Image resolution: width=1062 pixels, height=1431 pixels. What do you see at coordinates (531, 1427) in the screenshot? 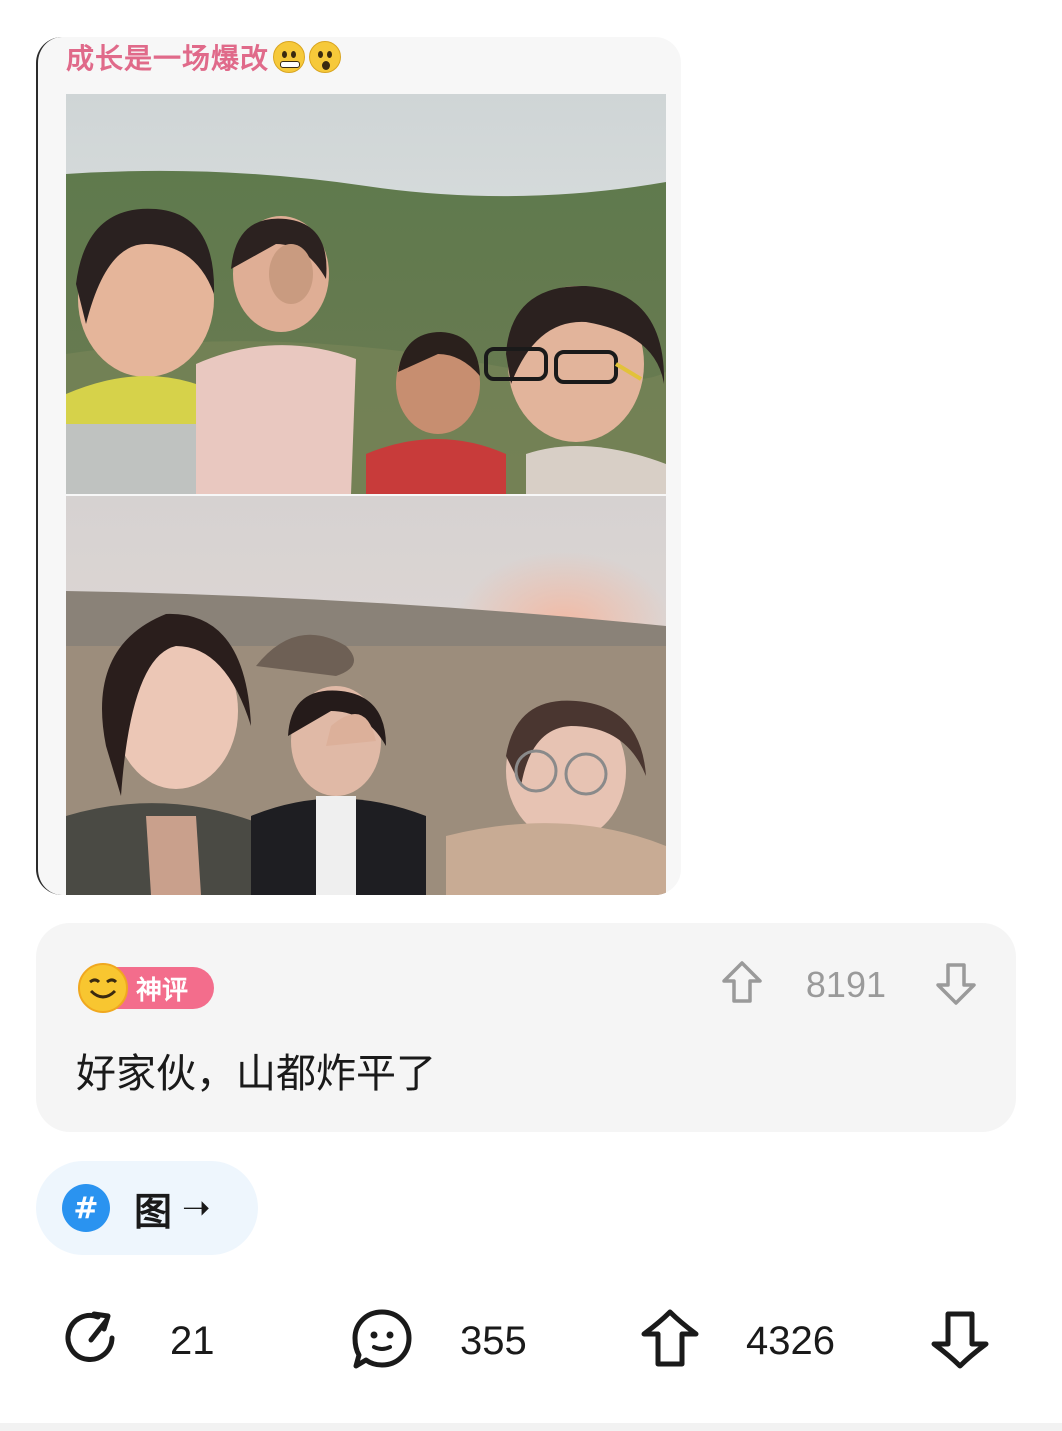
I see `bottom-divider` at bounding box center [531, 1427].